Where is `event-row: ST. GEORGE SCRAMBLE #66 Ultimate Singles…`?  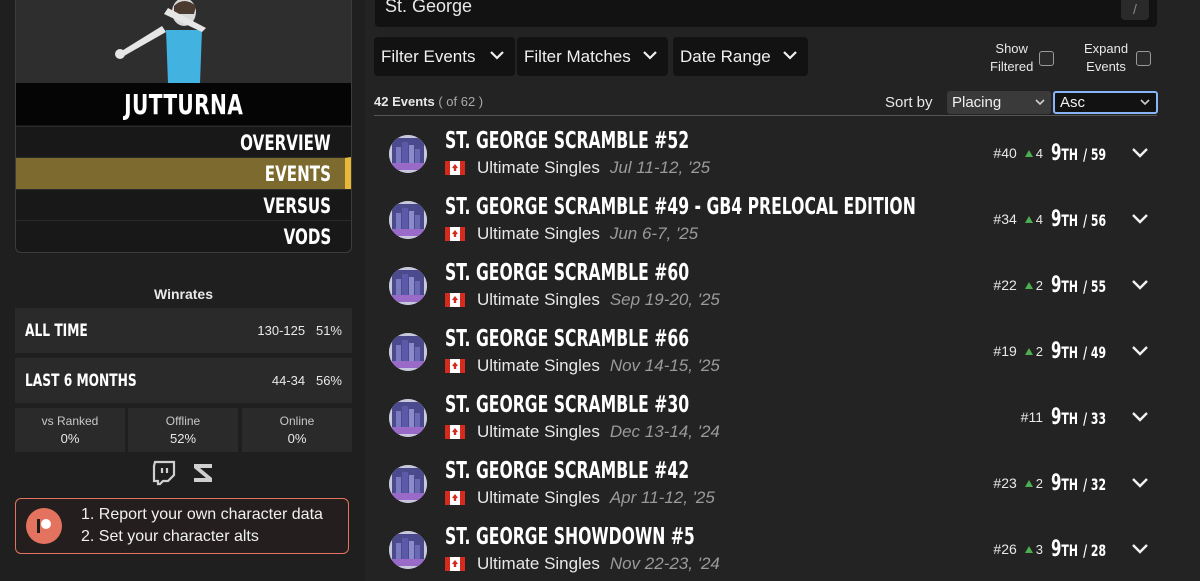 event-row: ST. GEORGE SCRAMBLE #66 Ultimate Singles… is located at coordinates (765, 351).